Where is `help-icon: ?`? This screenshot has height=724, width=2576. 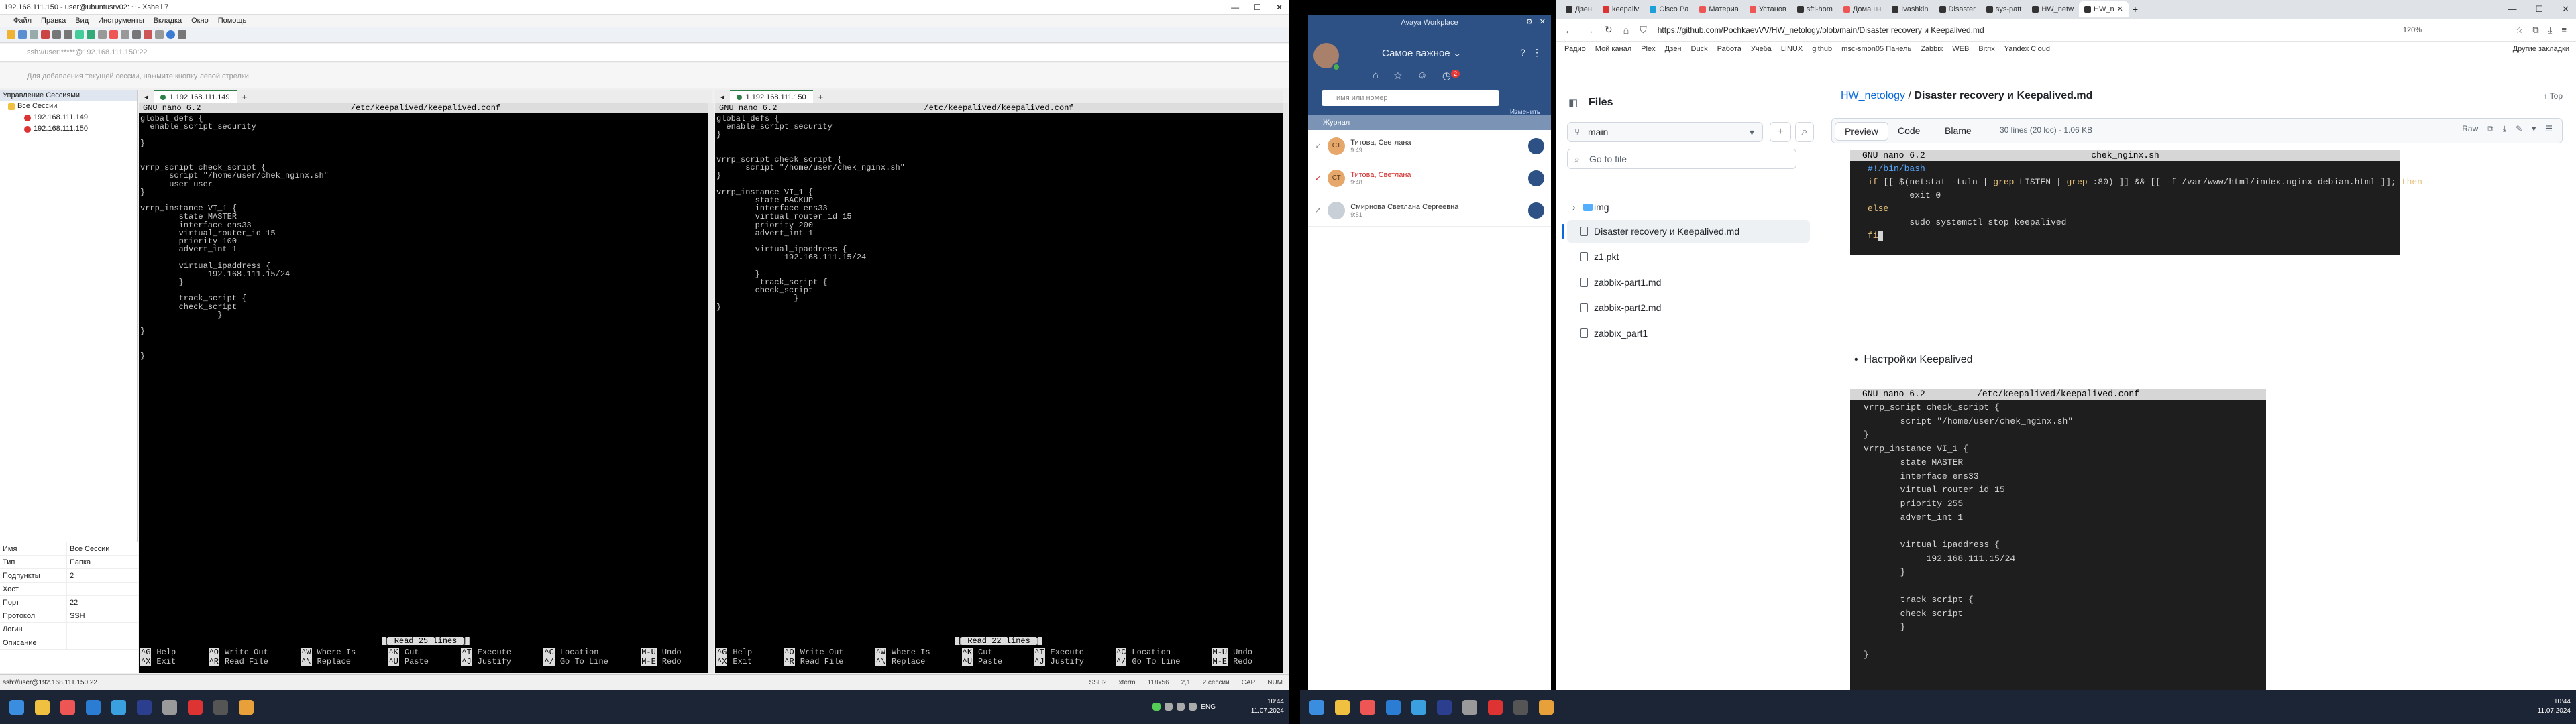
help-icon: ? is located at coordinates (1522, 52).